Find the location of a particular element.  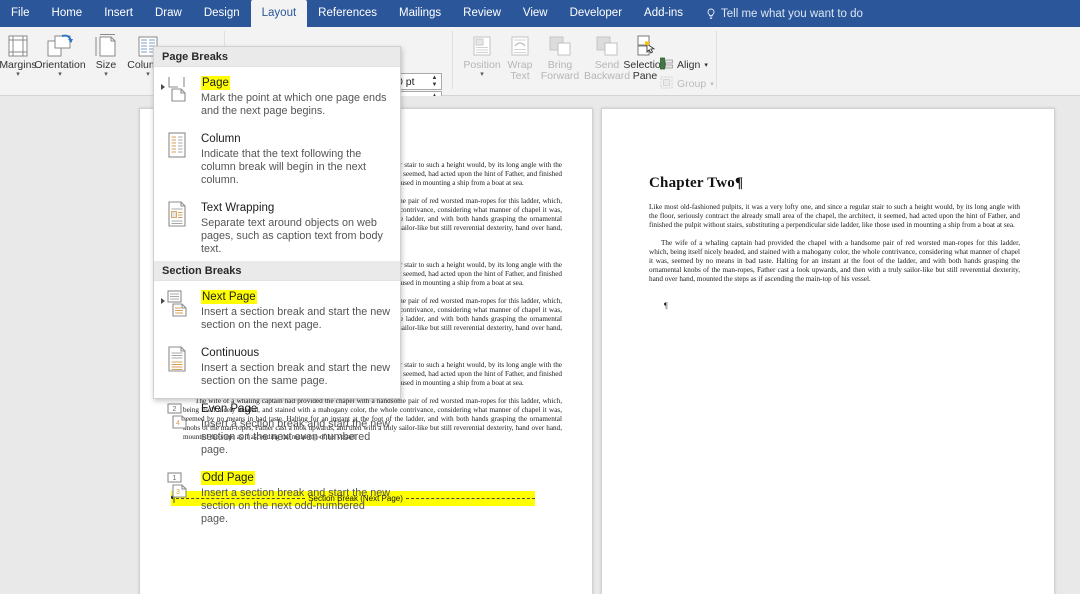

tab-references: References is located at coordinates (347, 13).